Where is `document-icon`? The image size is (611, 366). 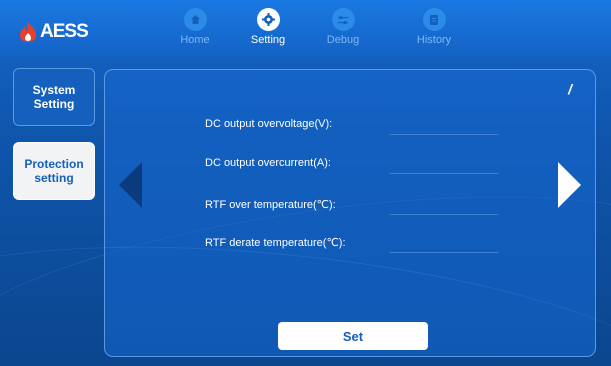 document-icon is located at coordinates (434, 19).